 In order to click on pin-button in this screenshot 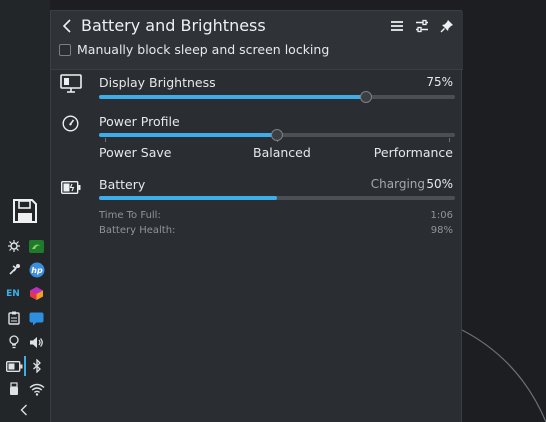, I will do `click(447, 26)`.